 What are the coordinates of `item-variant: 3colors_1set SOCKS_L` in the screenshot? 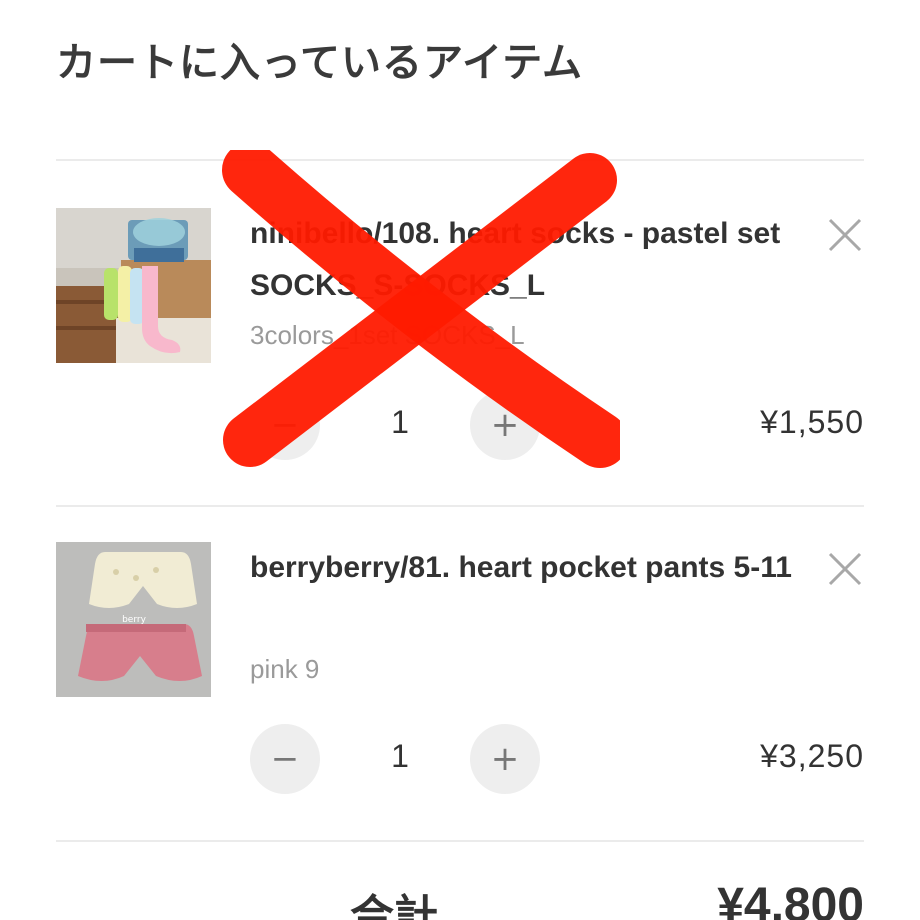 It's located at (387, 335).